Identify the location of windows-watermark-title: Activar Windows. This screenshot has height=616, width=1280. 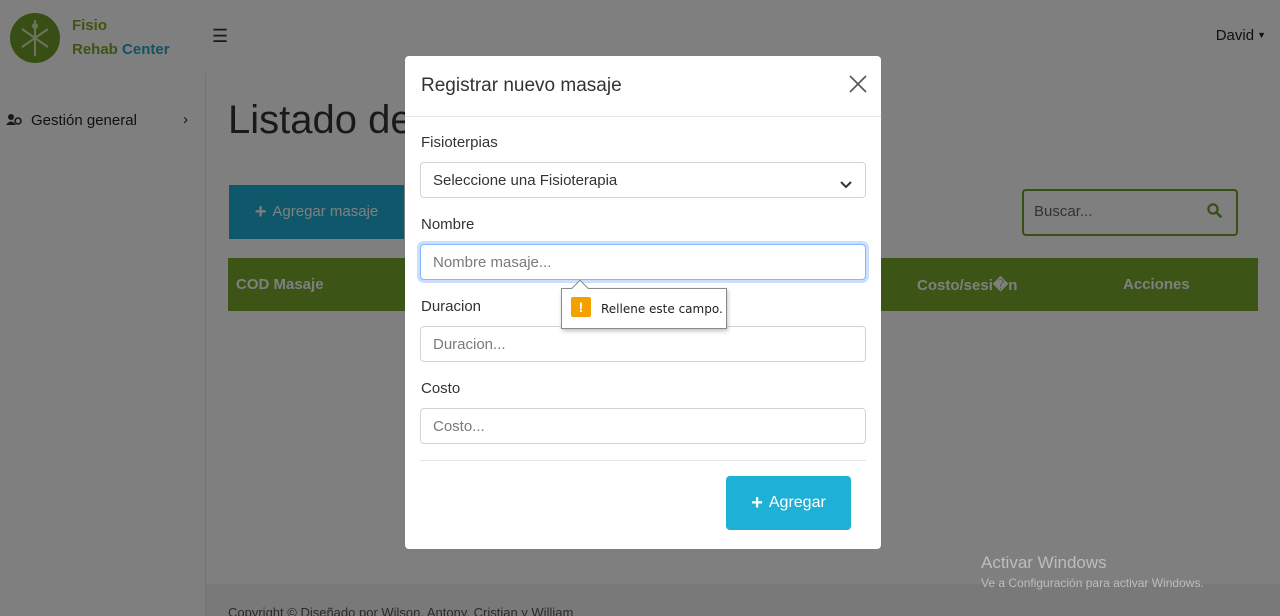
(1044, 562).